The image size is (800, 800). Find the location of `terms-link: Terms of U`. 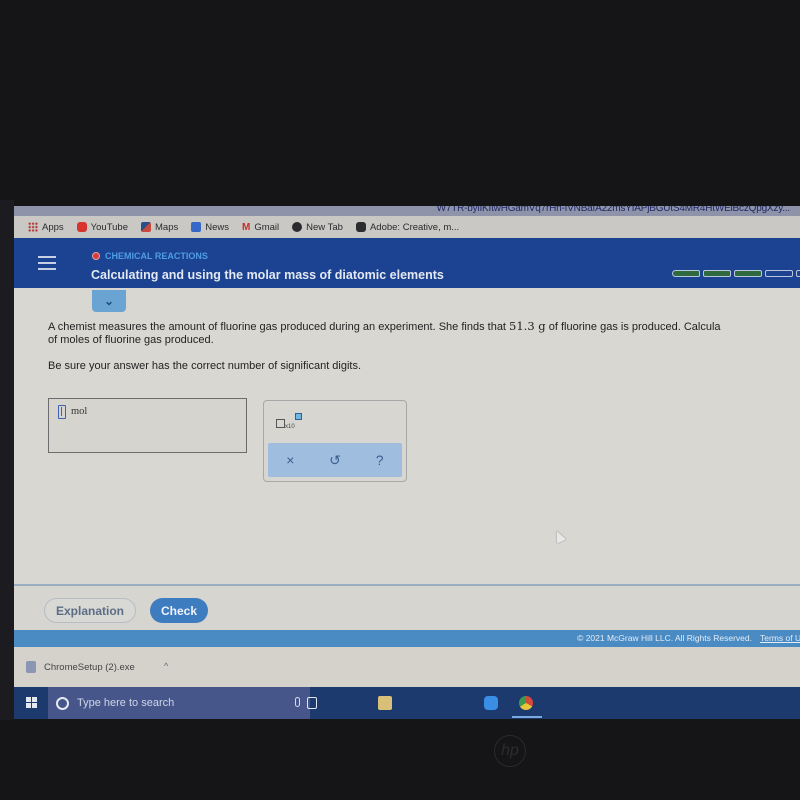

terms-link: Terms of U is located at coordinates (780, 638).